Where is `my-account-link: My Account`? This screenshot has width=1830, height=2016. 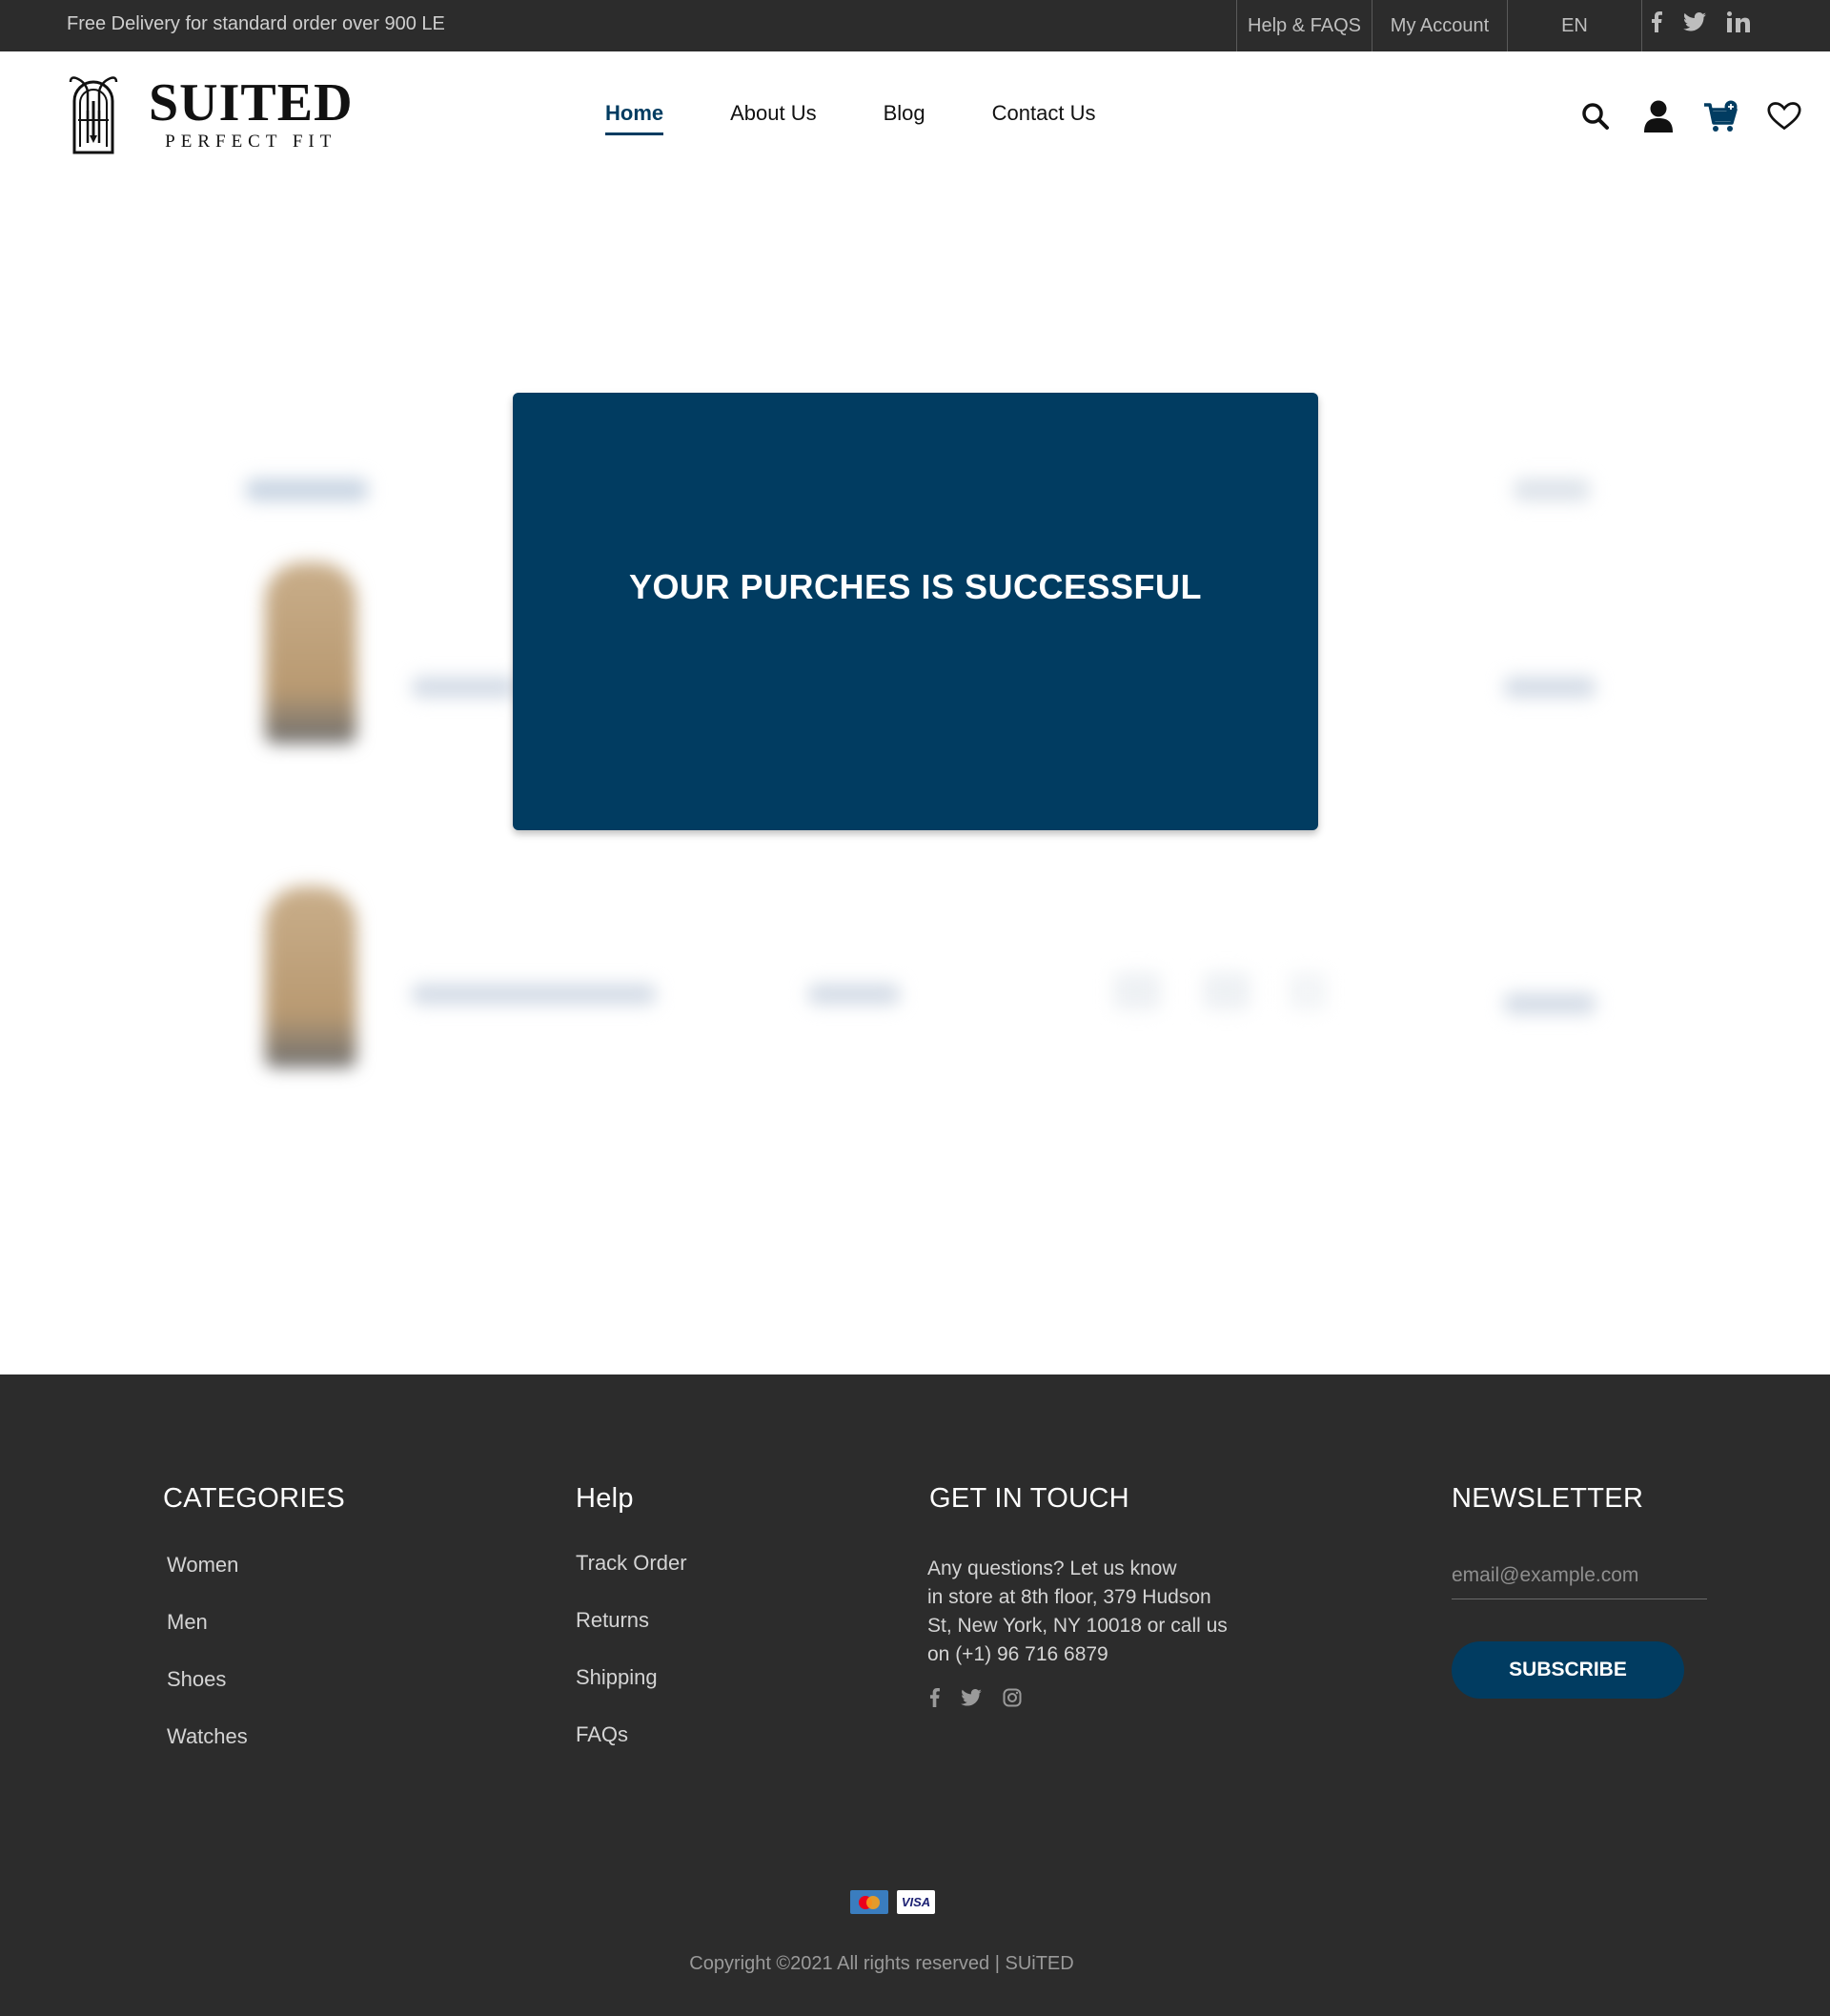
my-account-link: My Account is located at coordinates (1440, 25).